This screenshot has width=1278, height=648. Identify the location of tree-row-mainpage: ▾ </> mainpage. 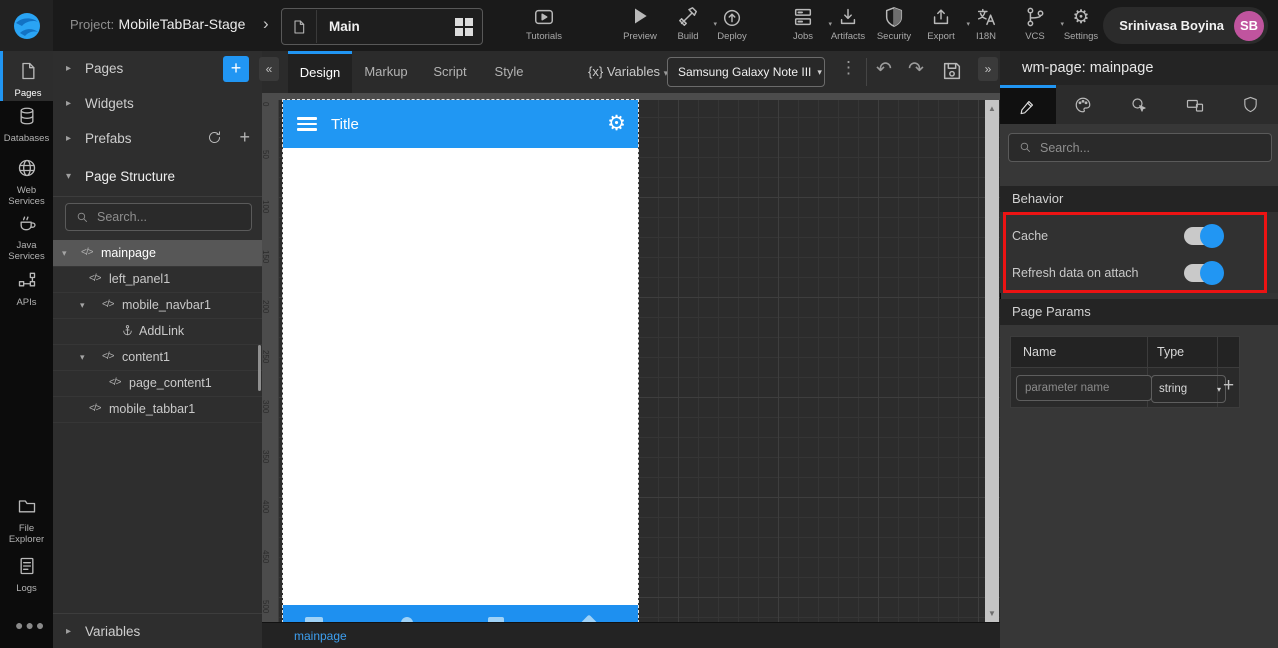
(157, 253).